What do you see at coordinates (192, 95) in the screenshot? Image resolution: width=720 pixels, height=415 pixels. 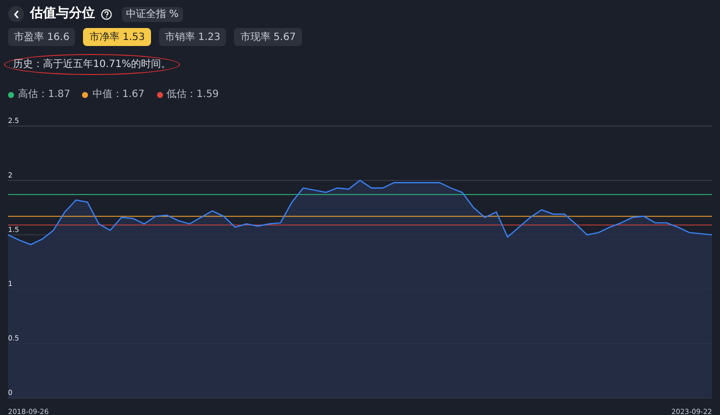 I see `legend-label: 低估：1.59` at bounding box center [192, 95].